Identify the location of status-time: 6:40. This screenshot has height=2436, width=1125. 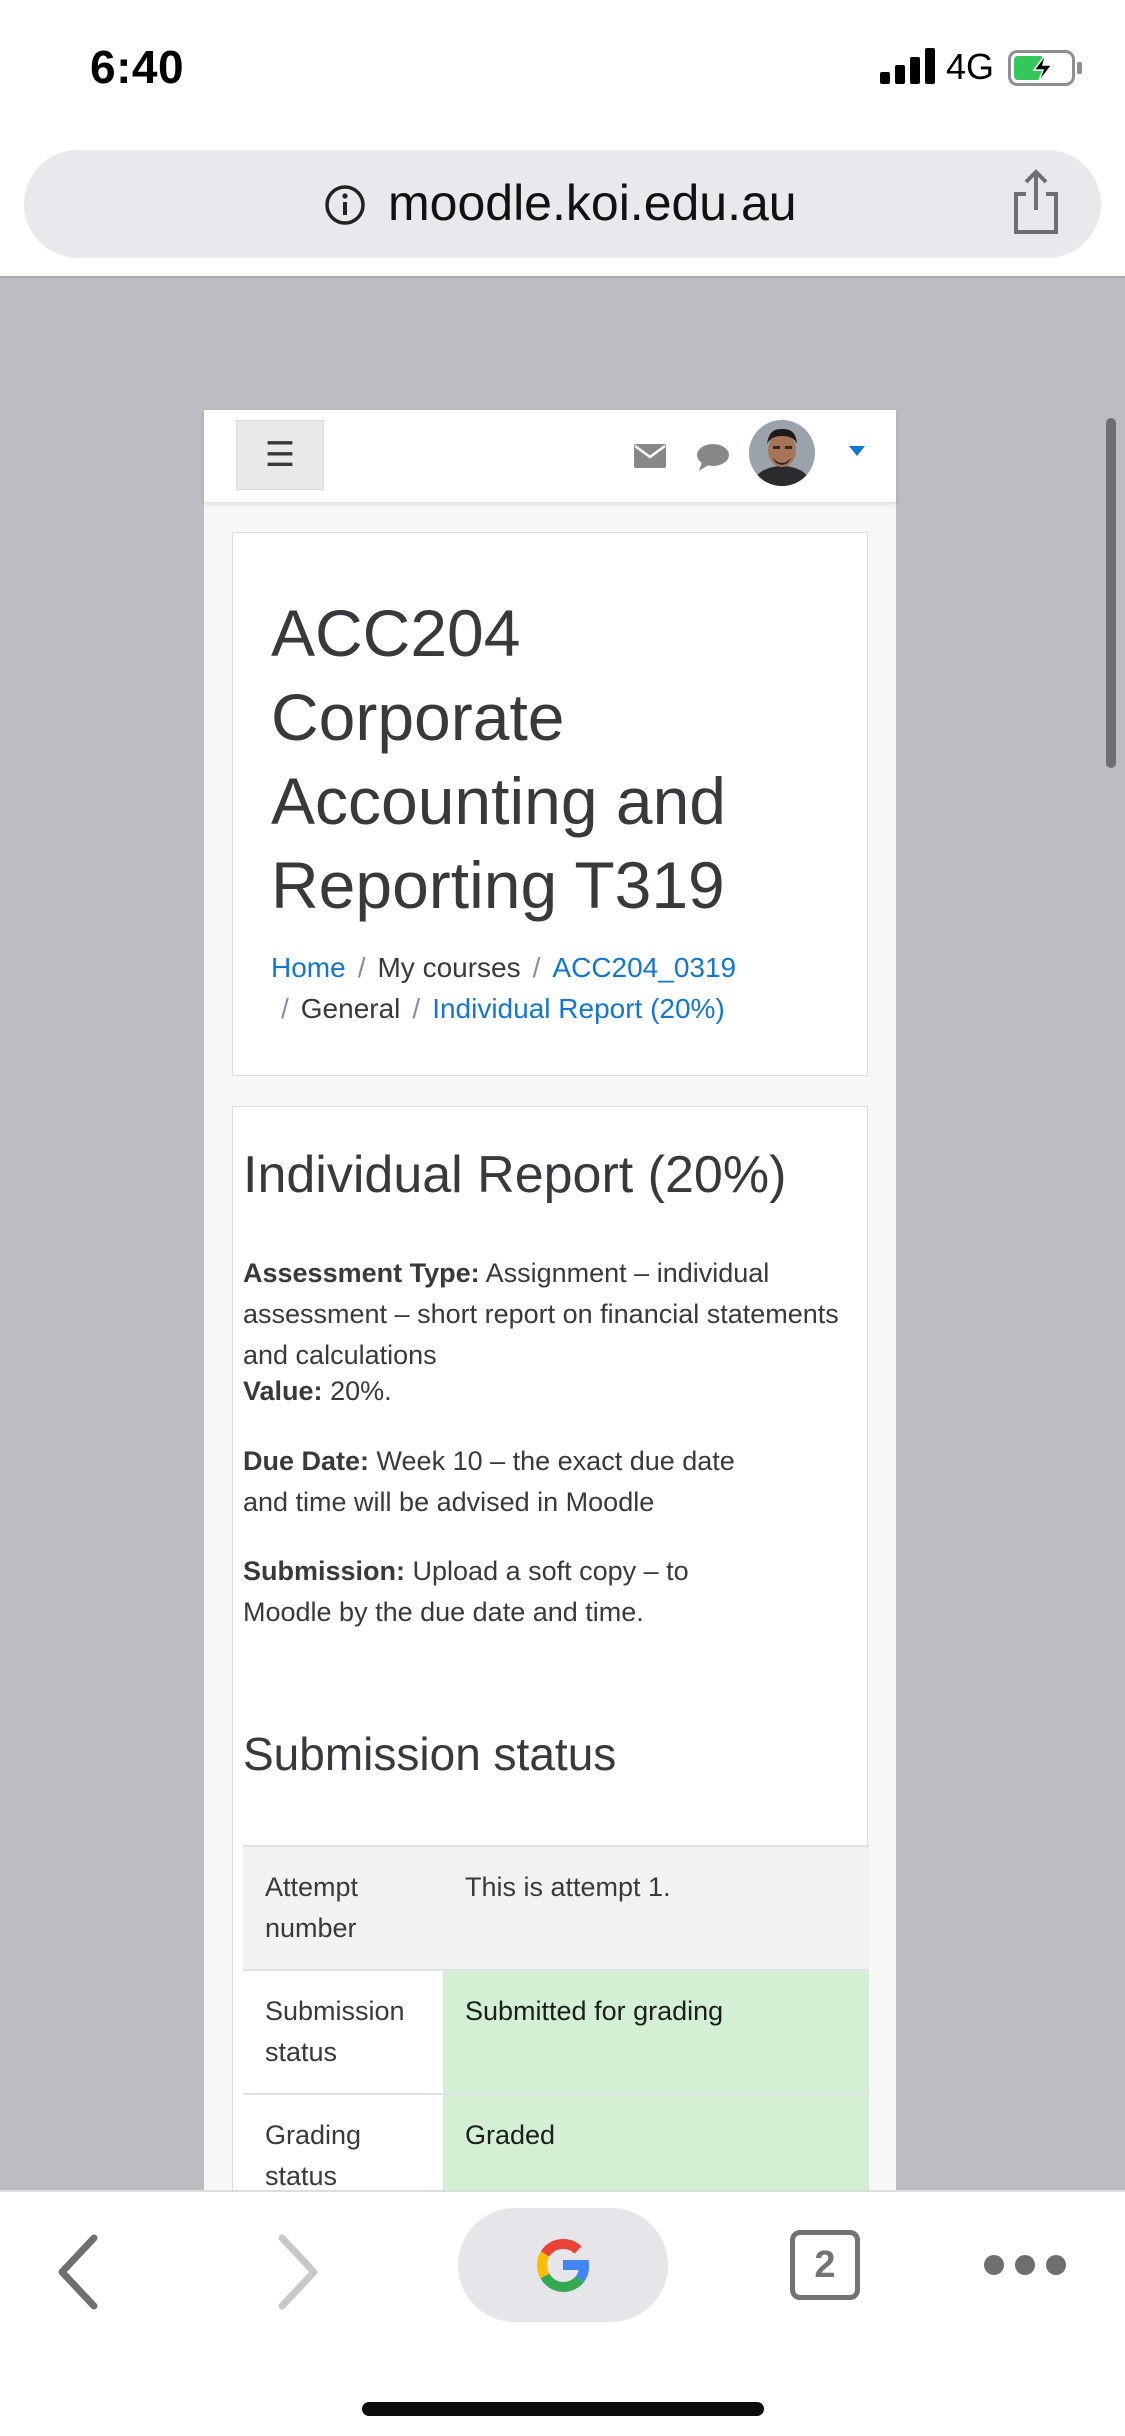
(137, 67).